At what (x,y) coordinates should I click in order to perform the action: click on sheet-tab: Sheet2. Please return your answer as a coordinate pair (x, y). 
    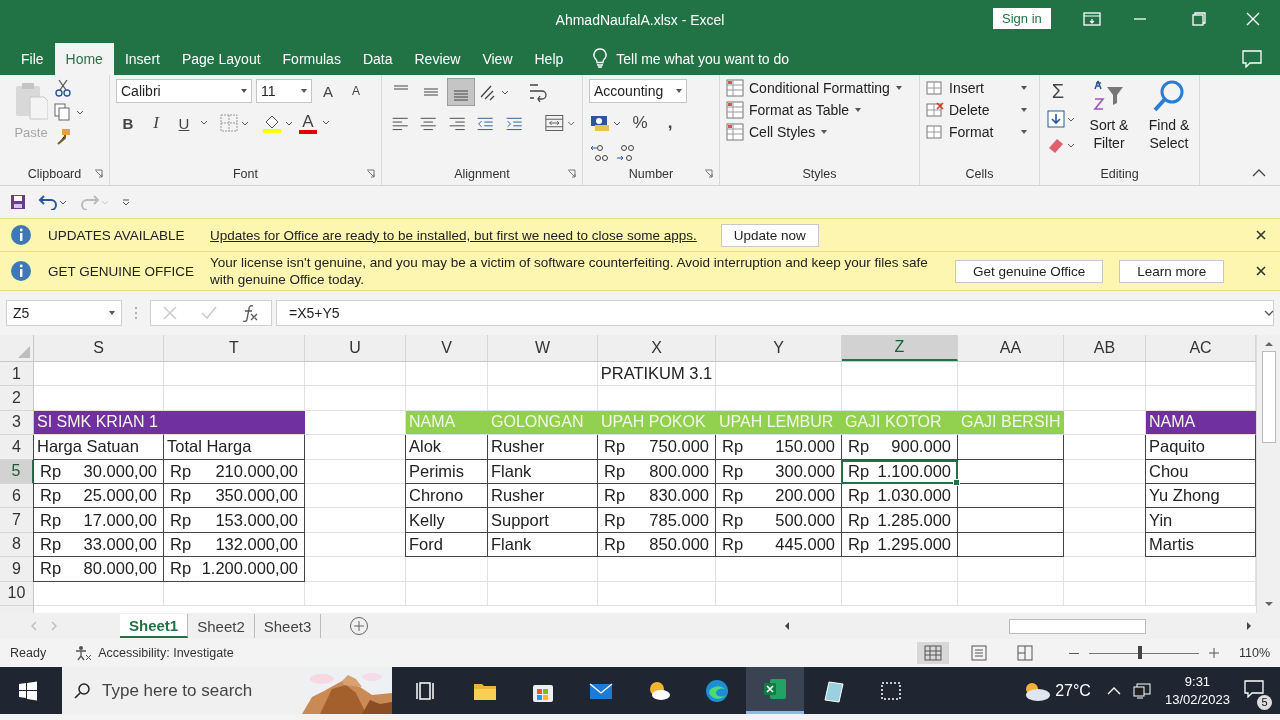
    Looking at the image, I should click on (221, 626).